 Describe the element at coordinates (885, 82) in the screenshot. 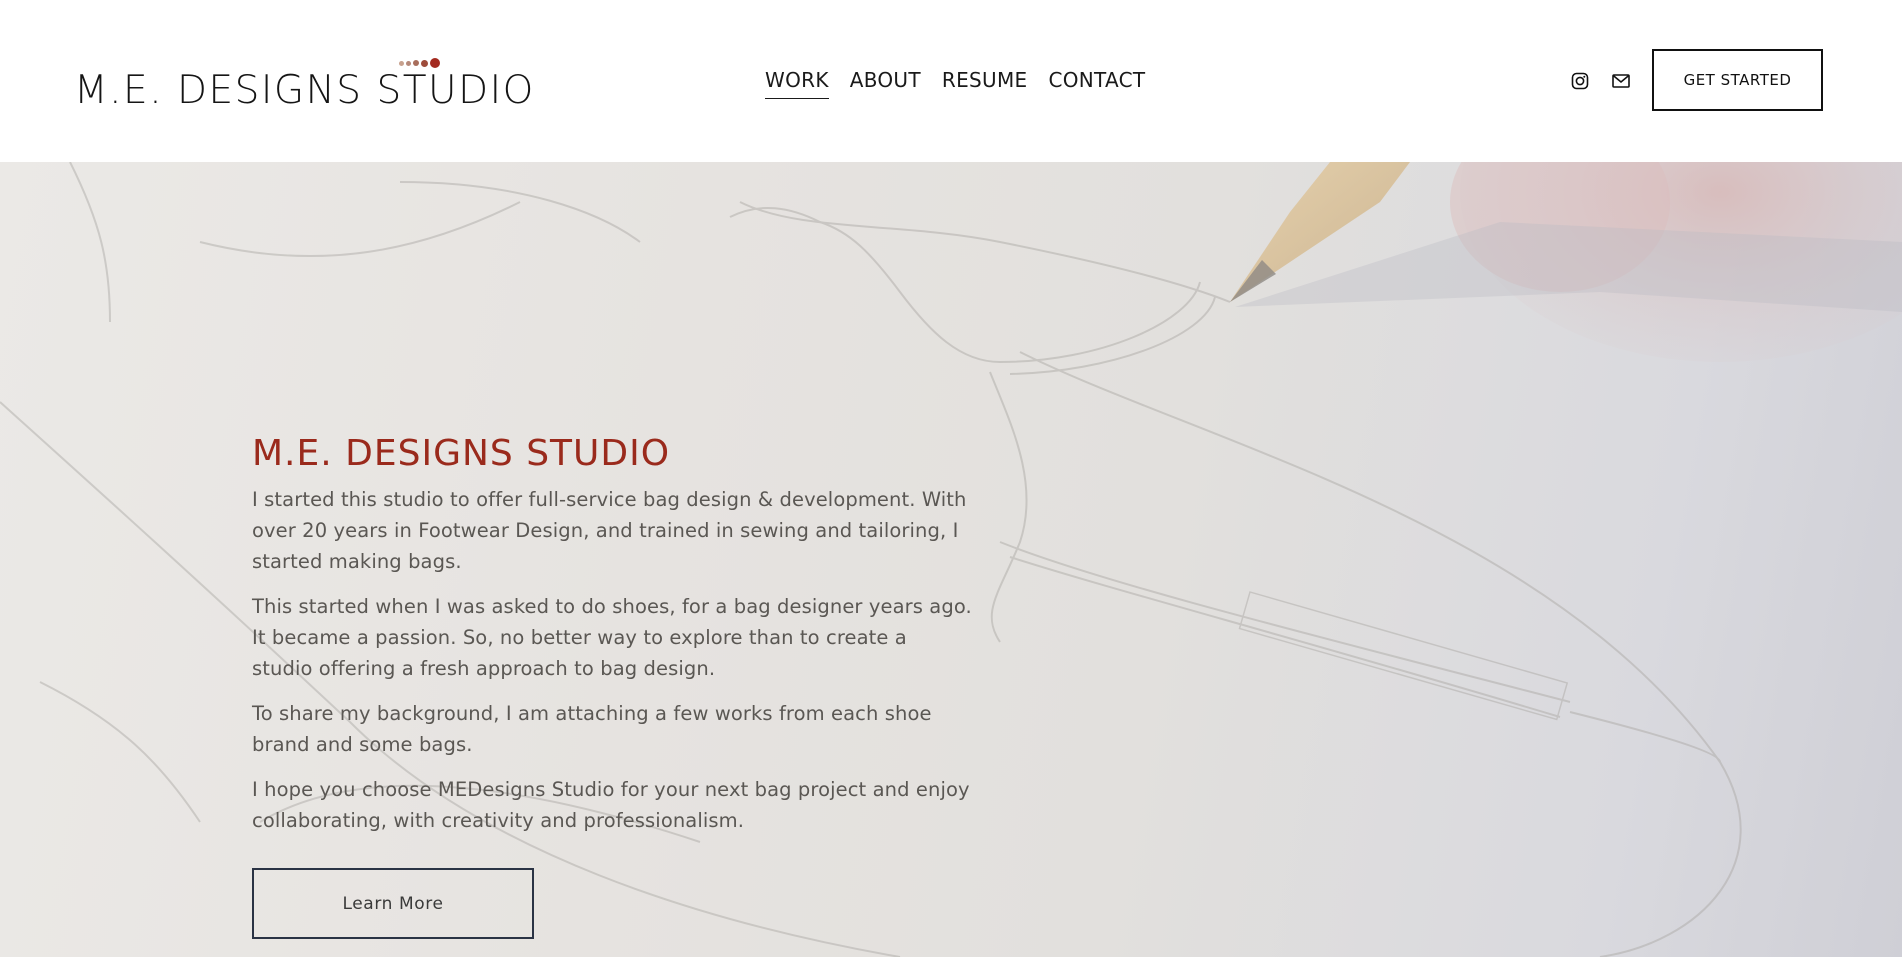

I see `nav-about: ABOUT` at that location.